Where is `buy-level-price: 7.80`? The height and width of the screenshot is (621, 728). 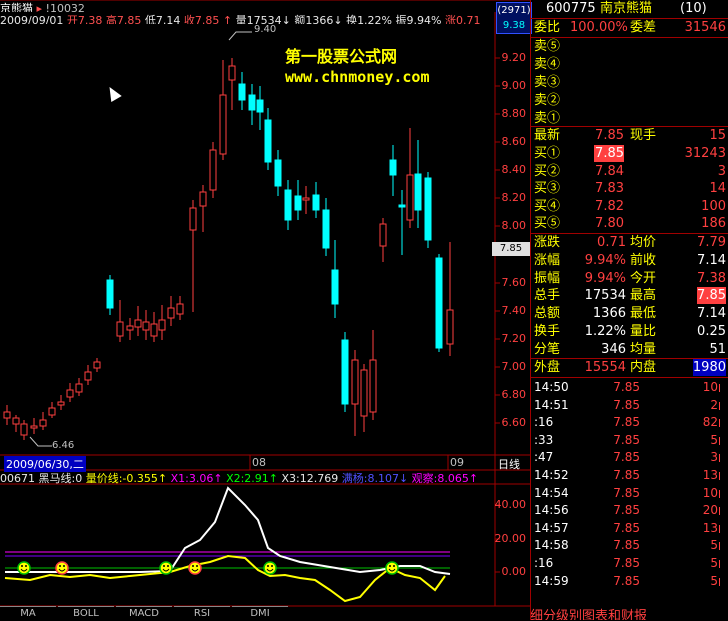
buy-level-price: 7.80 is located at coordinates (609, 224).